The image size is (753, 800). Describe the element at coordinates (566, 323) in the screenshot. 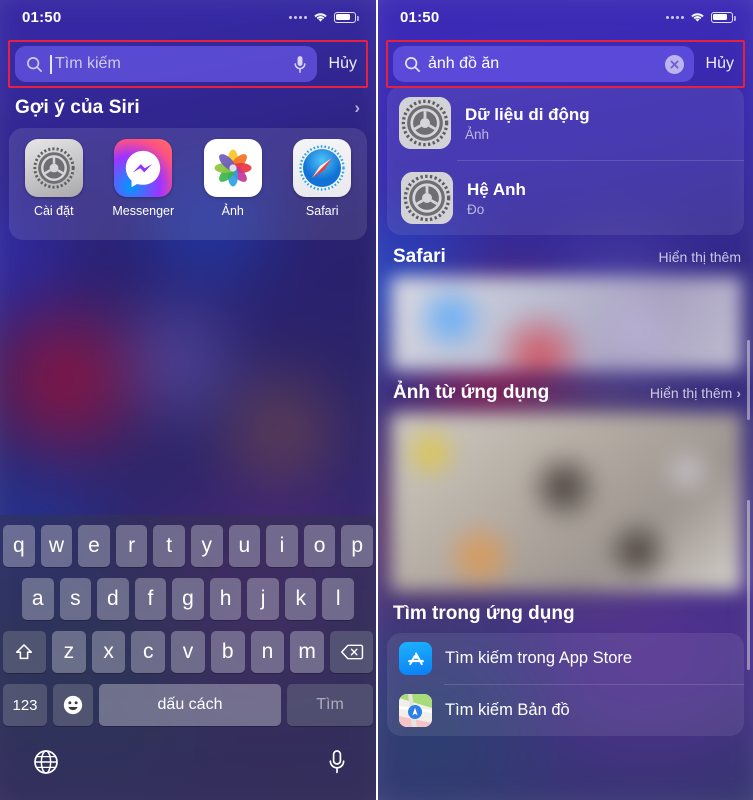

I see `safari-results-preview` at that location.